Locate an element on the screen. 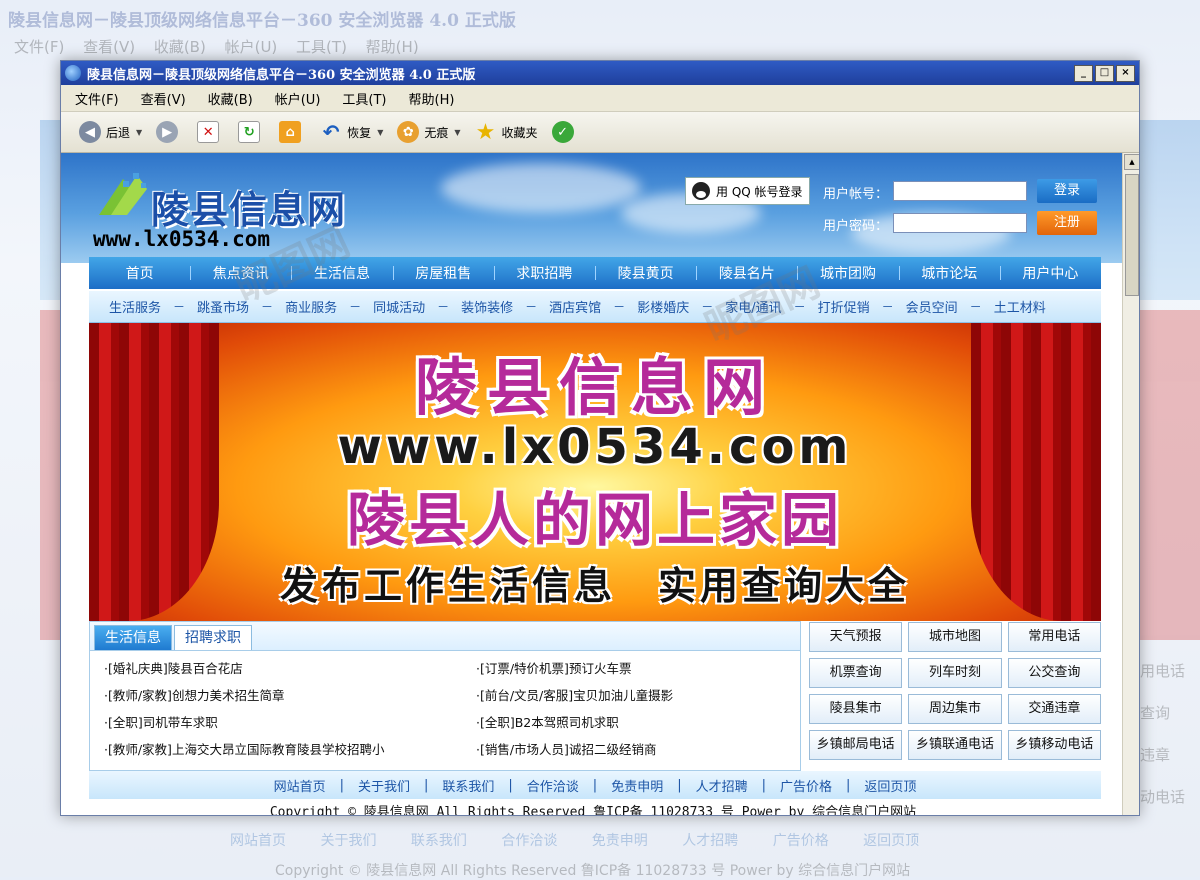 The image size is (1200, 880). forward-button: ▶ is located at coordinates (169, 132).